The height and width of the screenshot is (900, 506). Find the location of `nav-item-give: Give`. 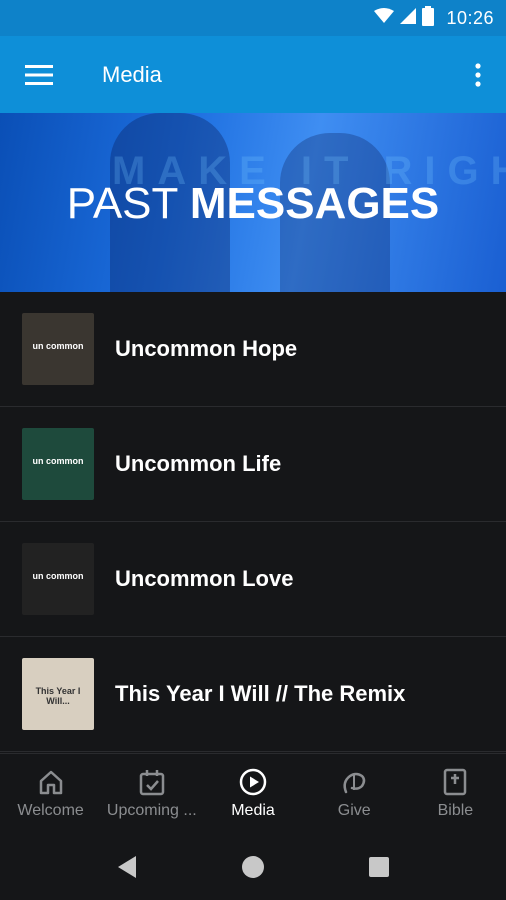

nav-item-give: Give is located at coordinates (354, 793).